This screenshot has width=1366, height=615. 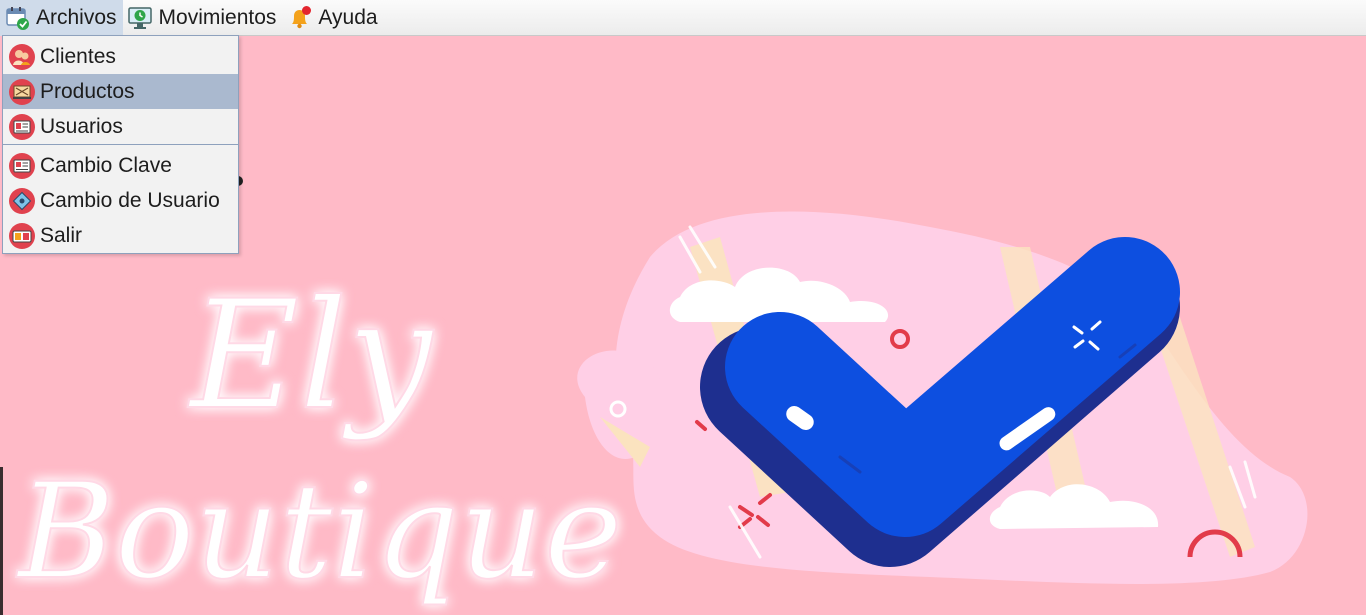 I want to click on menu-item-cambio-de-usuario: Cambio de Usuario, so click(x=120, y=200).